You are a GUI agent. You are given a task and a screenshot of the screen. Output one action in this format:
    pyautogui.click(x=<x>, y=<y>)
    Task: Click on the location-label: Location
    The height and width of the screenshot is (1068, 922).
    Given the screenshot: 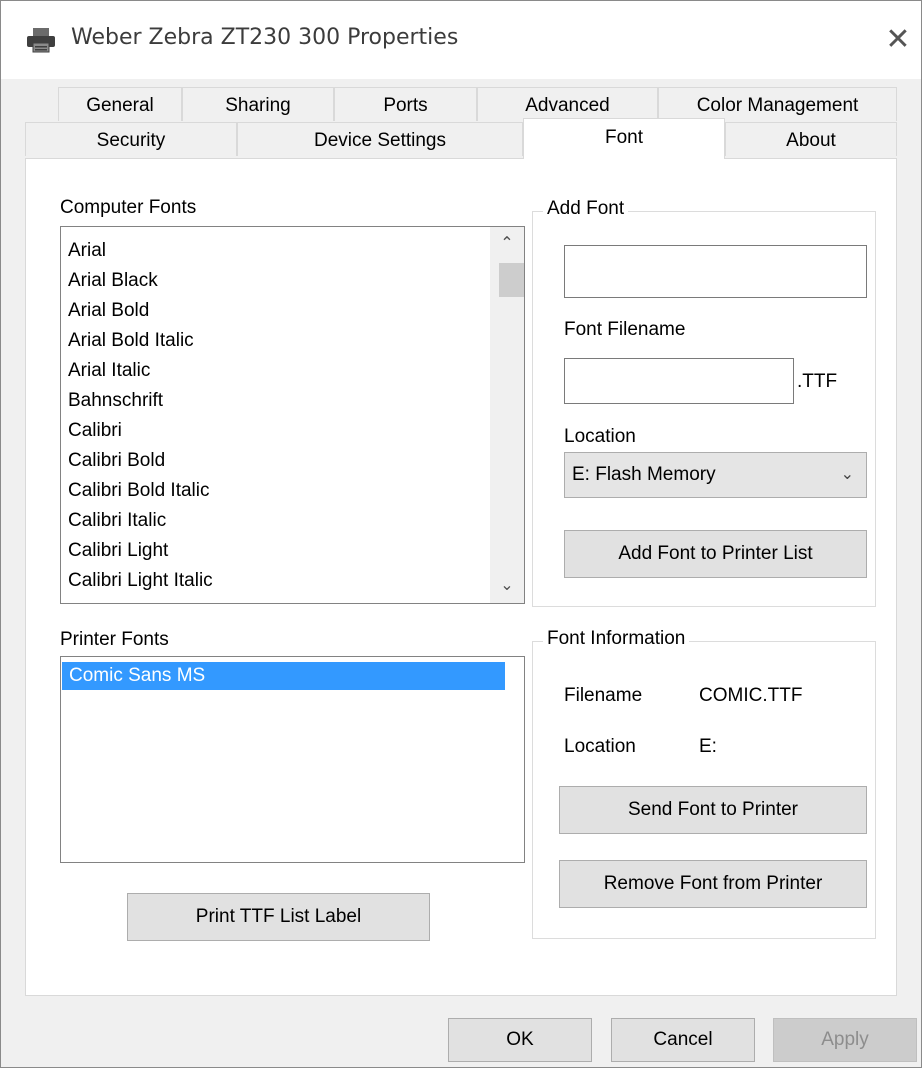 What is the action you would take?
    pyautogui.click(x=600, y=436)
    